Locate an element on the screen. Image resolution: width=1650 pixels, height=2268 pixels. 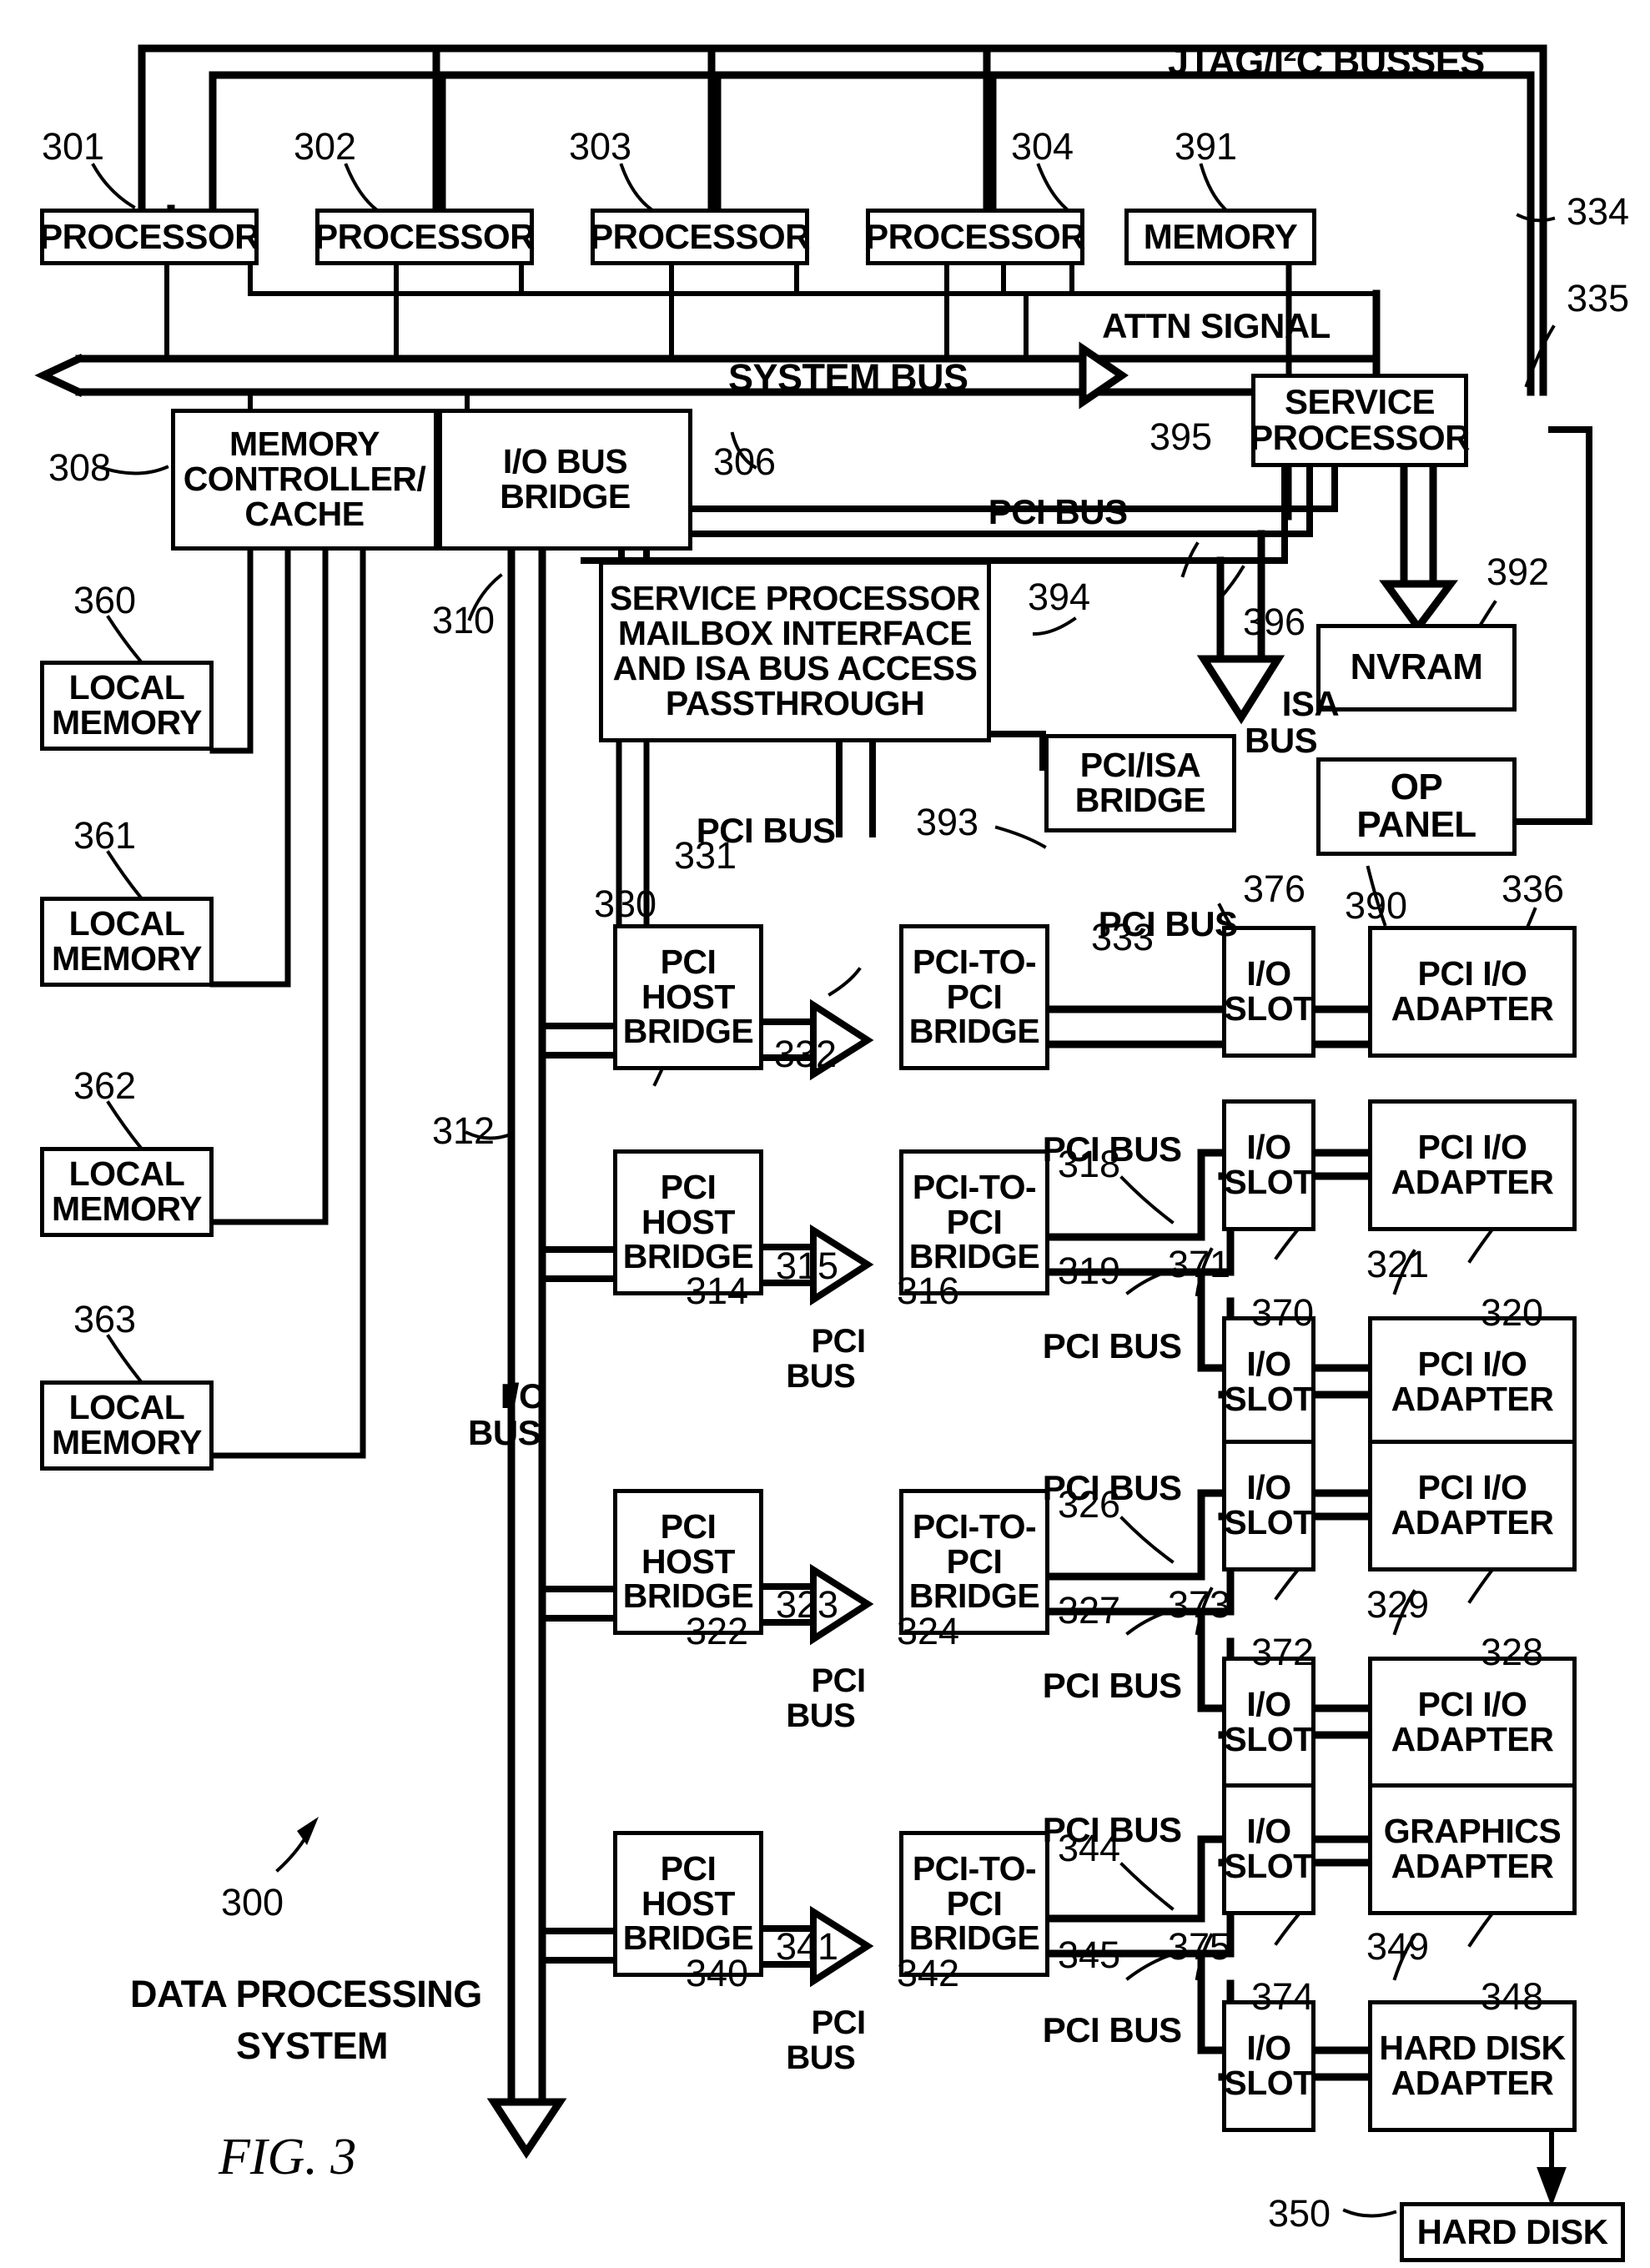
system-bus-text: SYSTEM BUS is located at coordinates (848, 378).